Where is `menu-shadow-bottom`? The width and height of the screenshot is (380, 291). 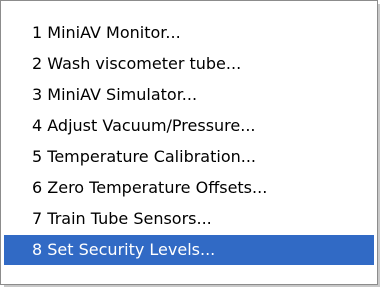
menu-shadow-bottom is located at coordinates (192, 286).